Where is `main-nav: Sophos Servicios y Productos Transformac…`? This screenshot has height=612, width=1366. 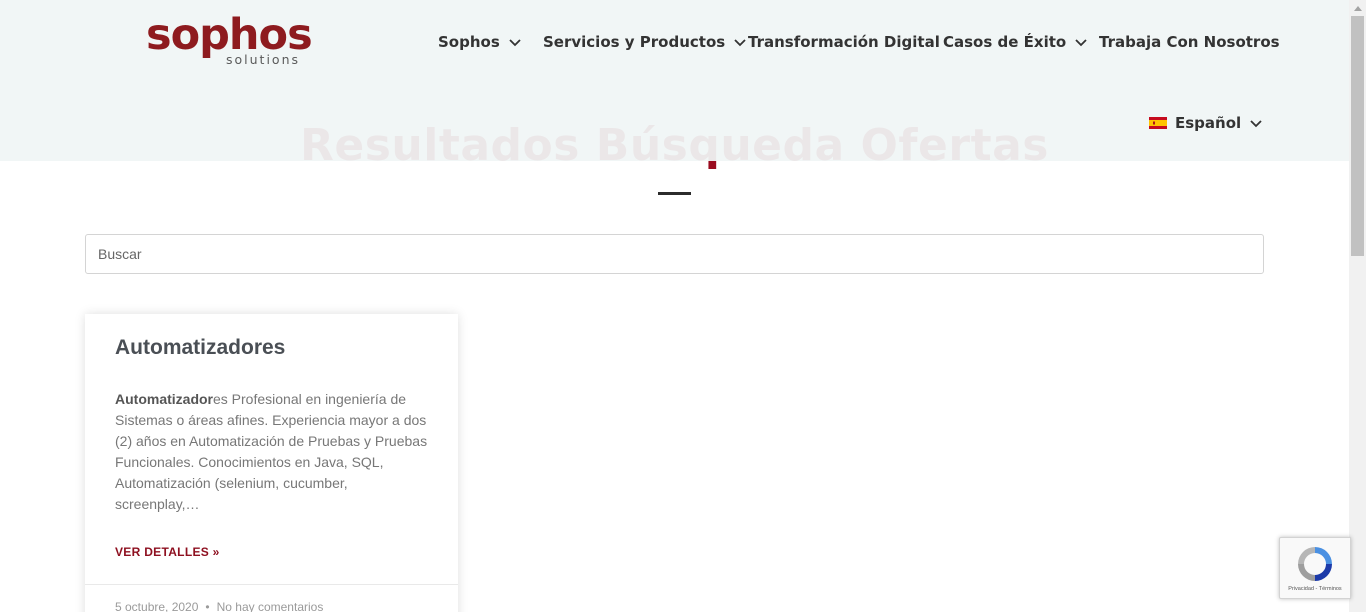 main-nav: Sophos Servicios y Productos Transformac… is located at coordinates (674, 42).